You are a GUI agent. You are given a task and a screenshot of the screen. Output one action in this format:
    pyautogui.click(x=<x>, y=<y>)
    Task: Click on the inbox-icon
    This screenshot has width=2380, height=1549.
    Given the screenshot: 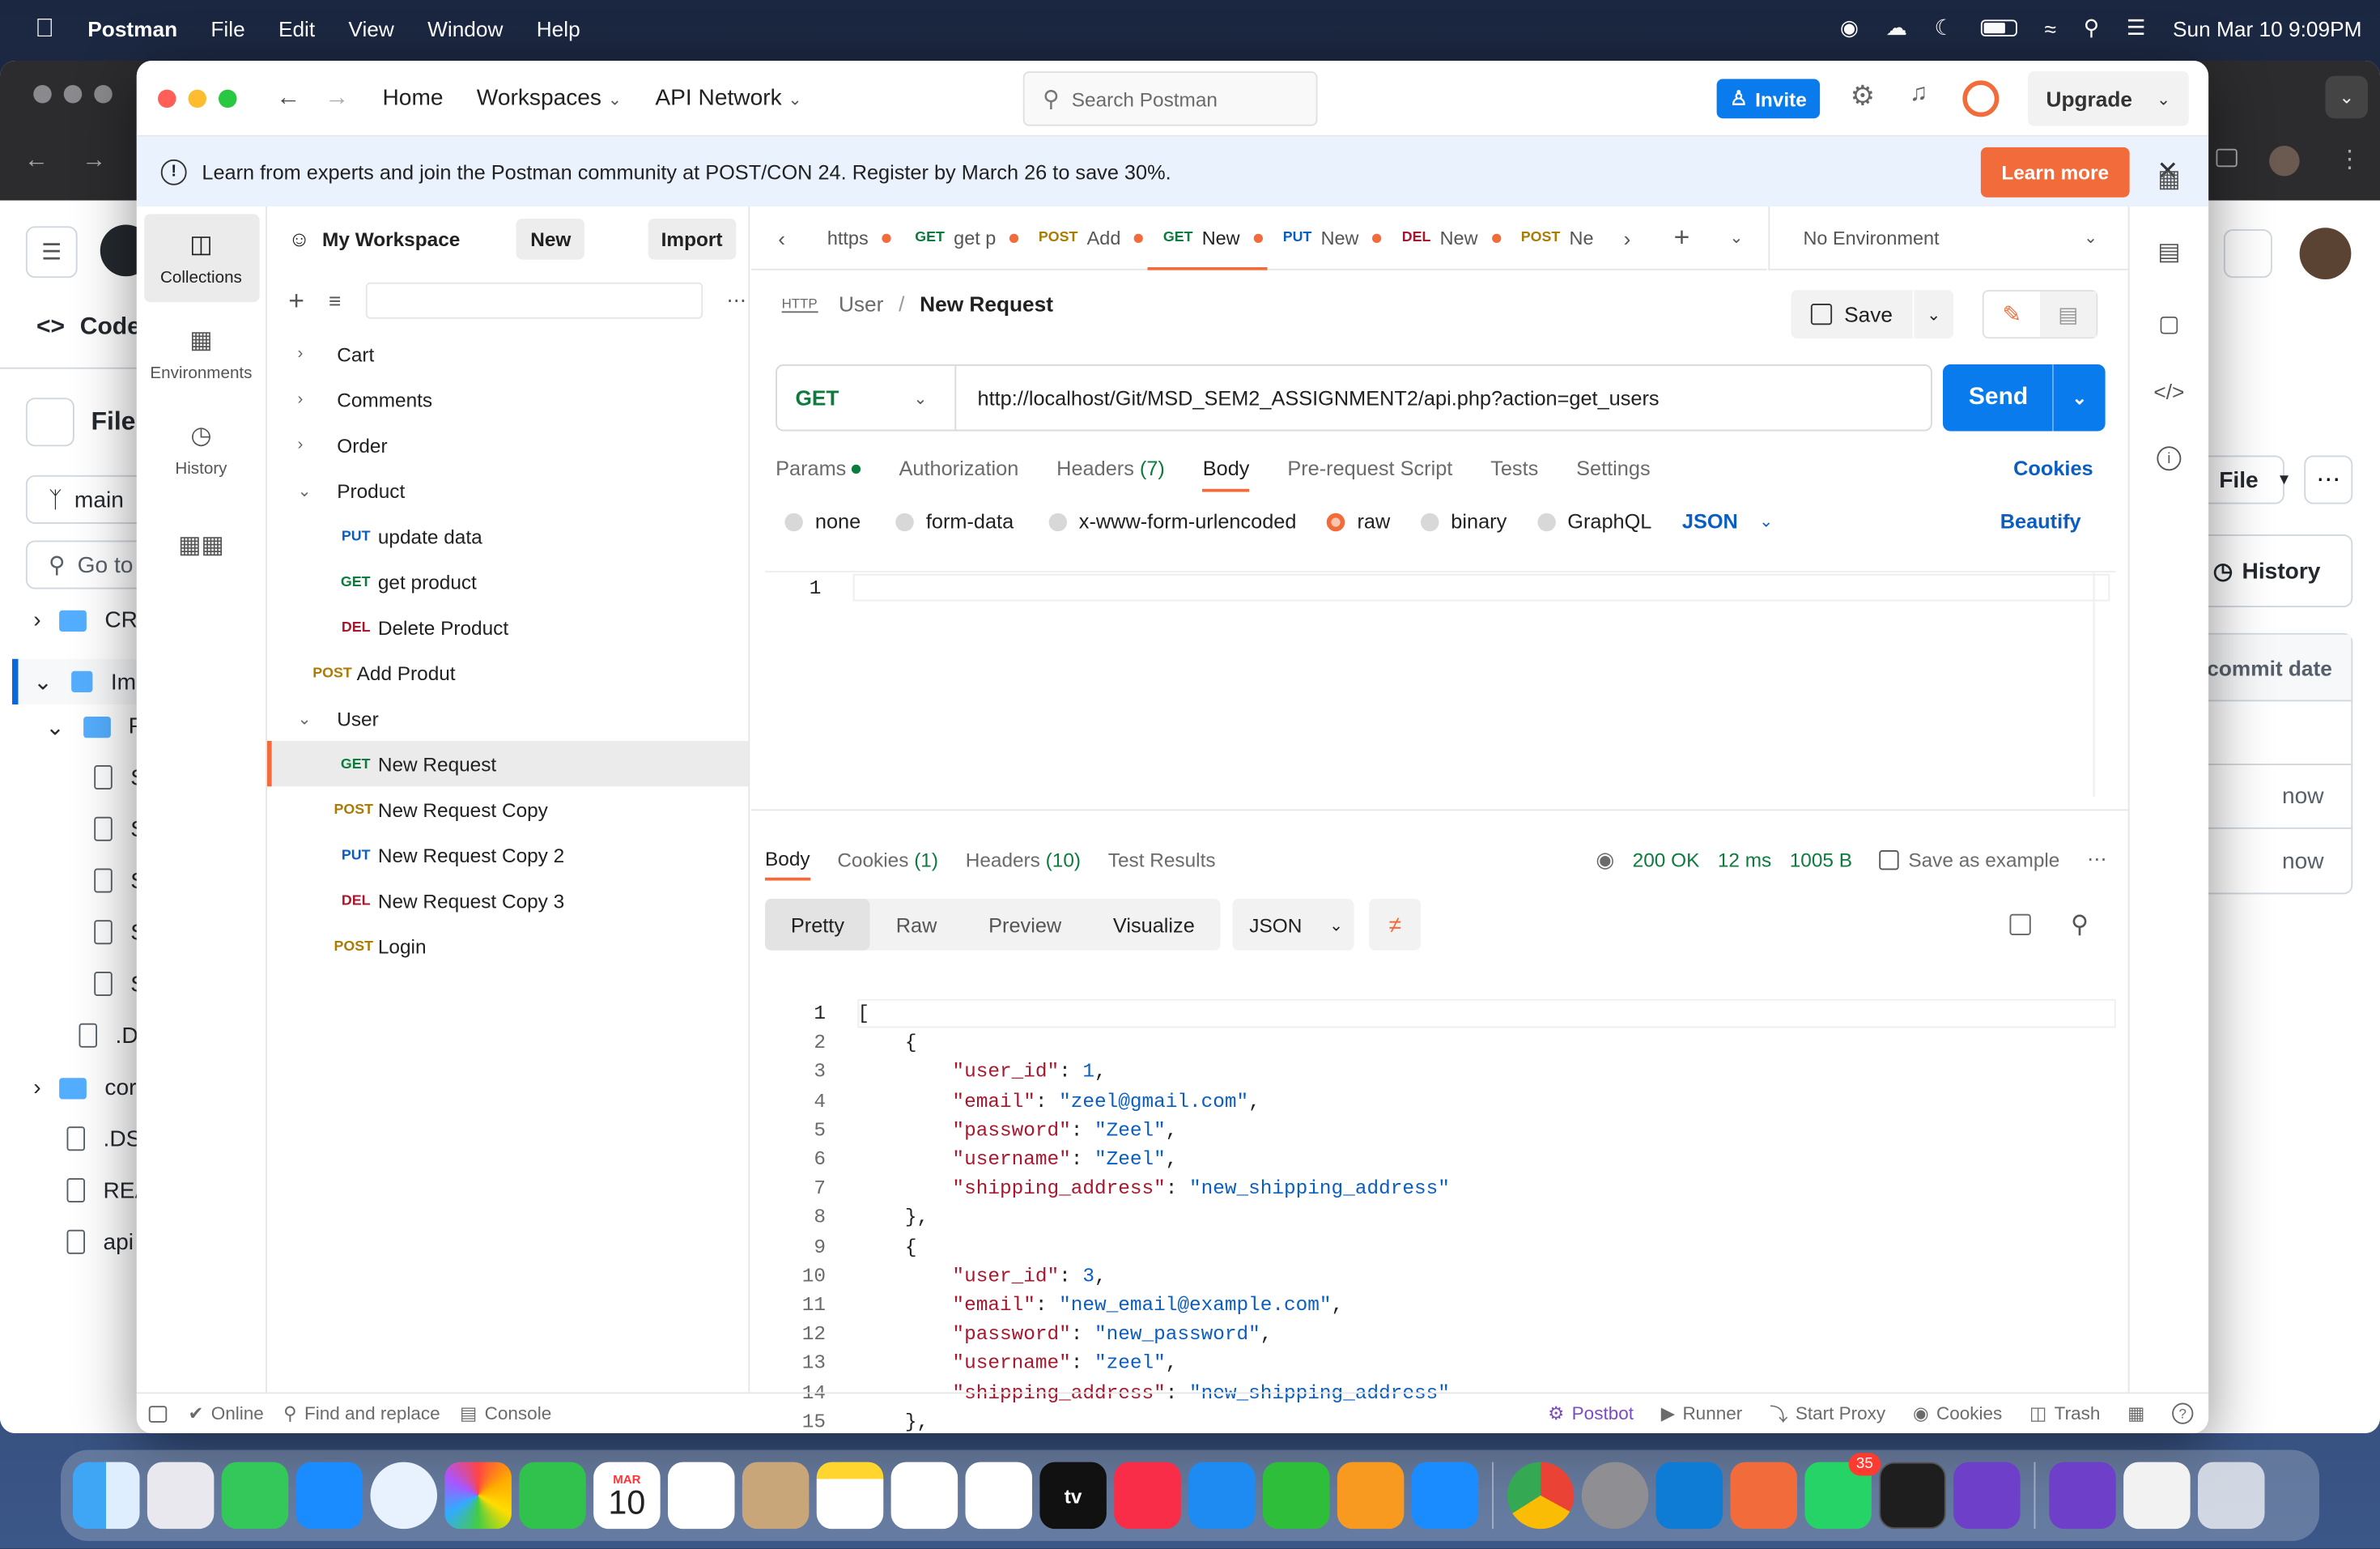 What is the action you would take?
    pyautogui.click(x=2247, y=254)
    